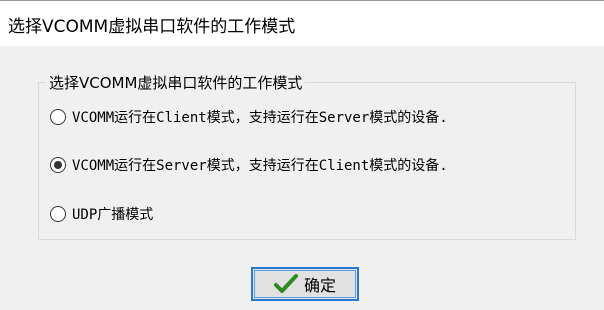 The height and width of the screenshot is (310, 604). Describe the element at coordinates (260, 117) in the screenshot. I see `radio-label-client: VCOMM运行在Client模式，支持运行在Server模式的设备.` at that location.